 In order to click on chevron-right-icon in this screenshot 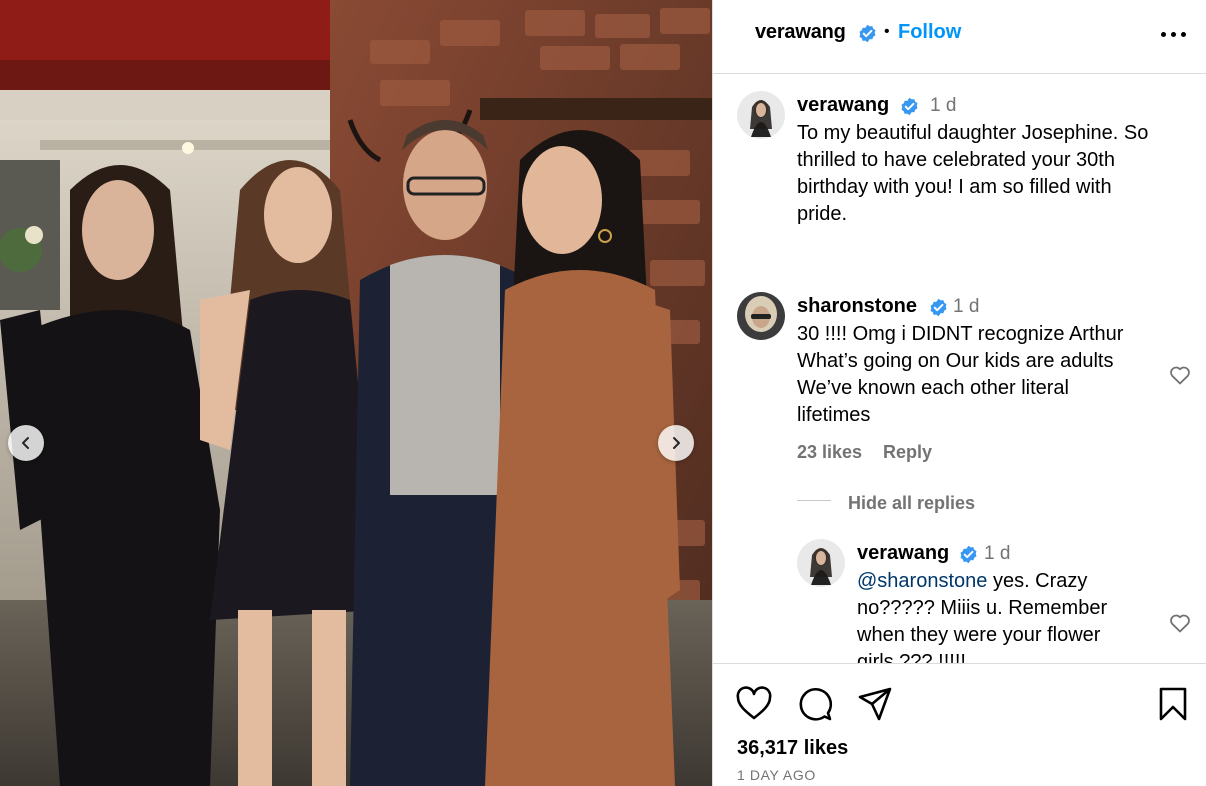, I will do `click(676, 443)`.